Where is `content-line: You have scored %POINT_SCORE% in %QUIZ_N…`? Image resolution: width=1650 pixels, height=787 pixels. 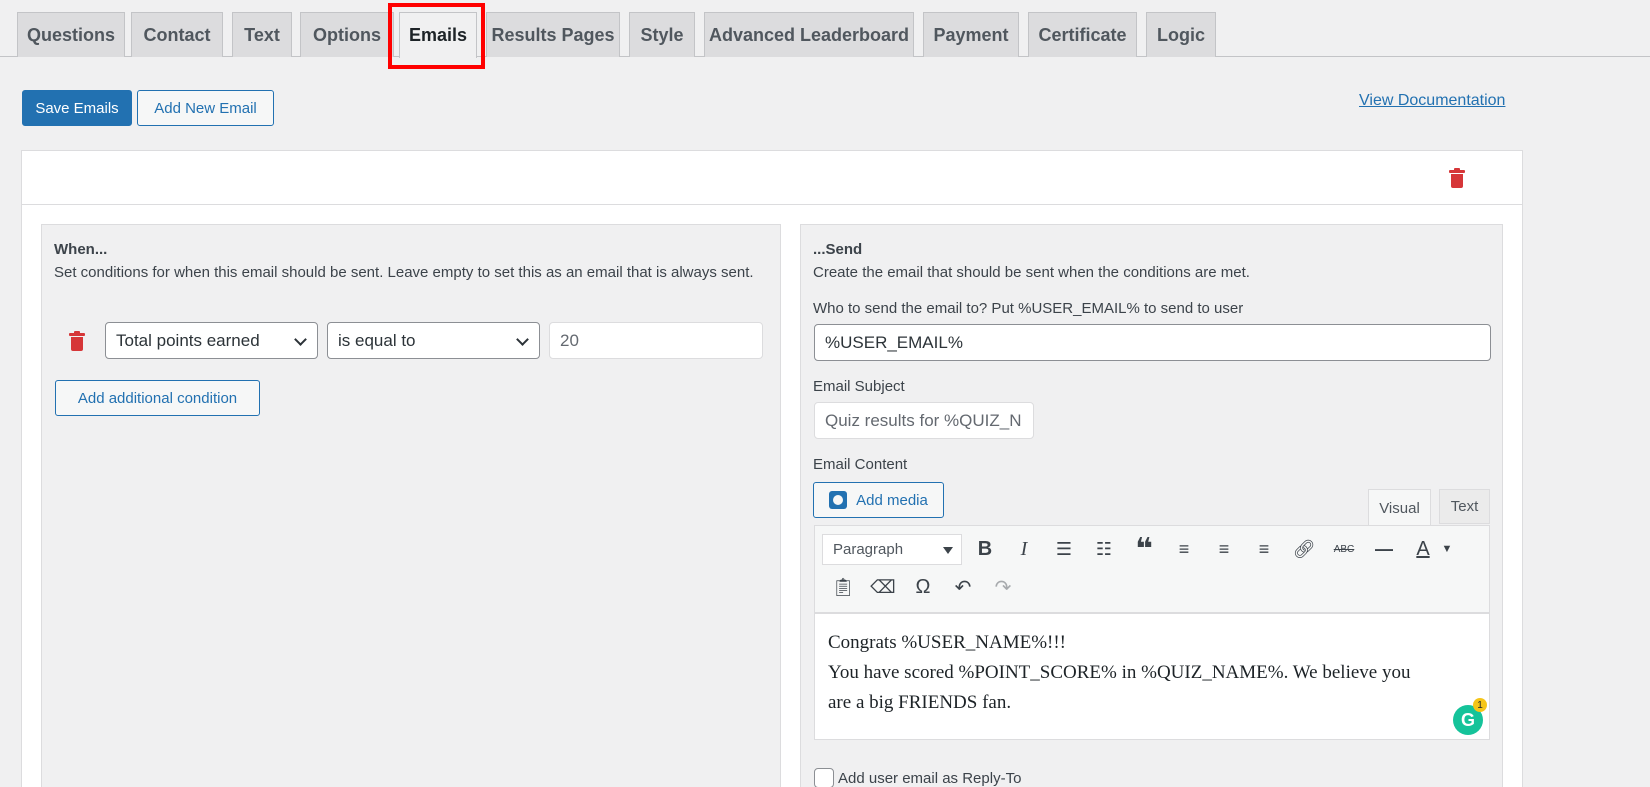
content-line: You have scored %POINT_SCORE% in %QUIZ_N… is located at coordinates (1119, 672).